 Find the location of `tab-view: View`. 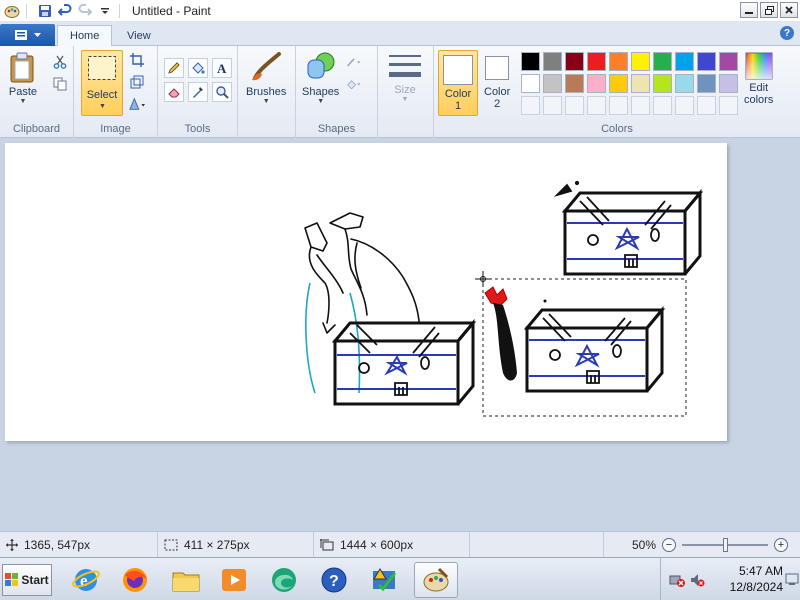

tab-view: View is located at coordinates (139, 35).